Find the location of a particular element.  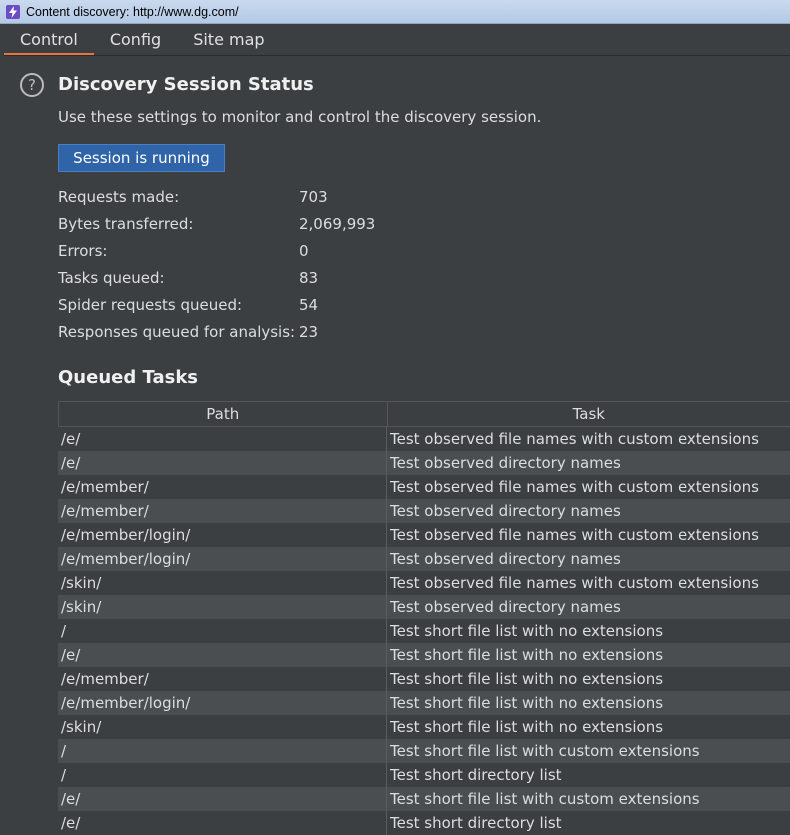

tab-site-map: Site map is located at coordinates (228, 39).